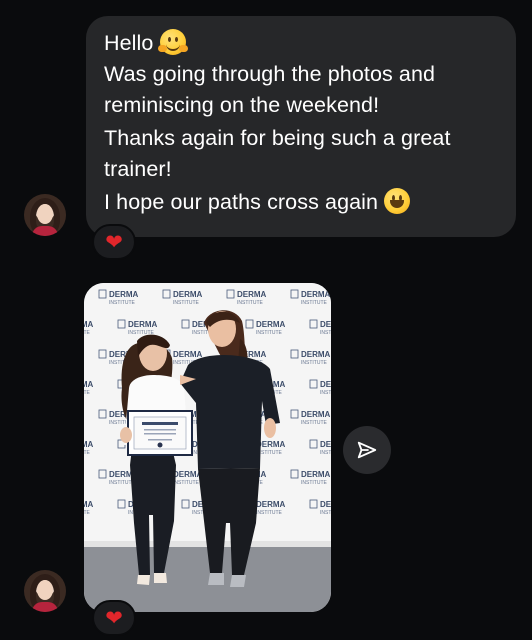 This screenshot has height=640, width=532. What do you see at coordinates (397, 201) in the screenshot?
I see `smiling-face-emoji-icon` at bounding box center [397, 201].